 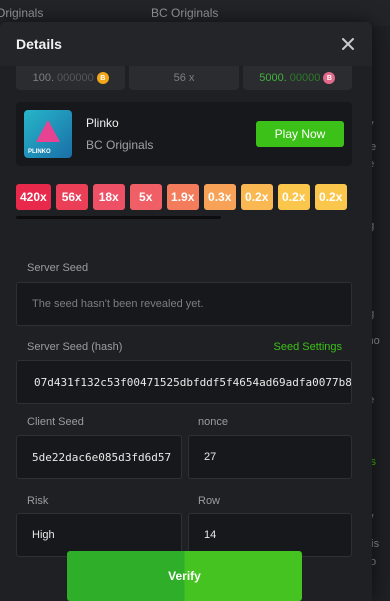 I want to click on plinko-thumbnail: PLINKO, so click(x=48, y=134).